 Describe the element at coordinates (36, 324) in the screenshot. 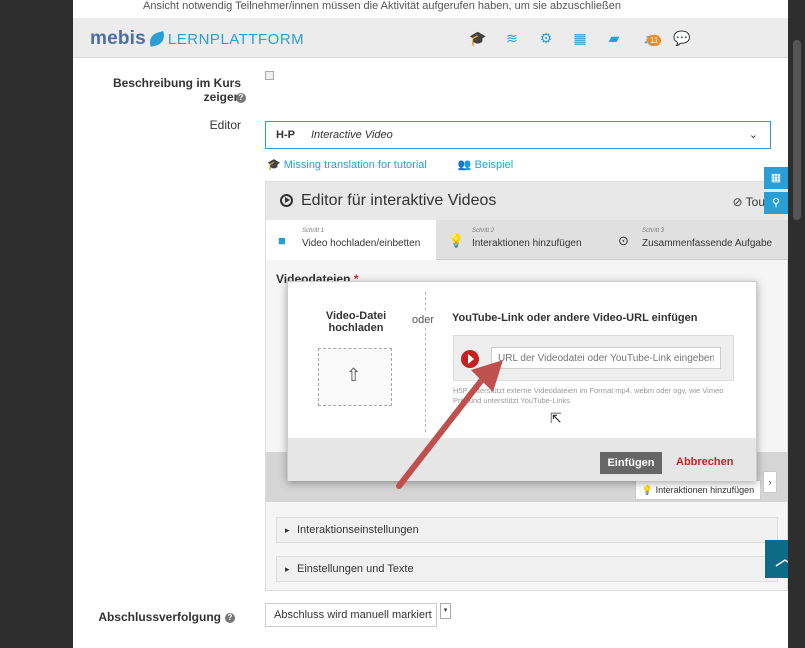

I see `left-dark-margin` at that location.